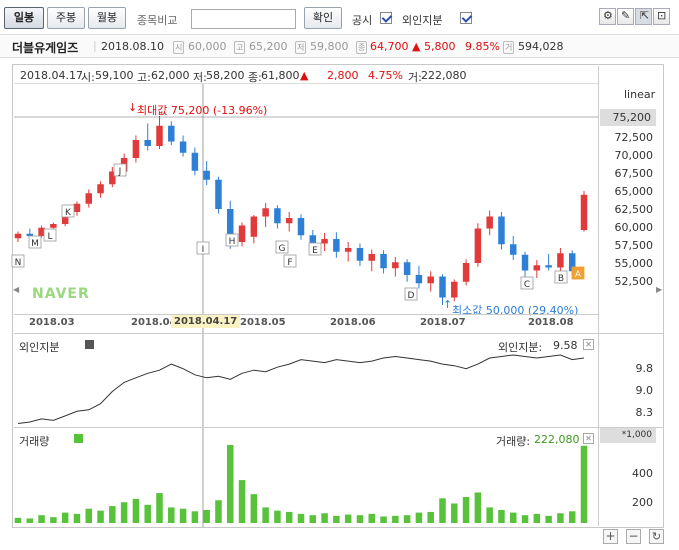 This screenshot has height=550, width=679. Describe the element at coordinates (634, 281) in the screenshot. I see `price-tick: 52,500` at that location.